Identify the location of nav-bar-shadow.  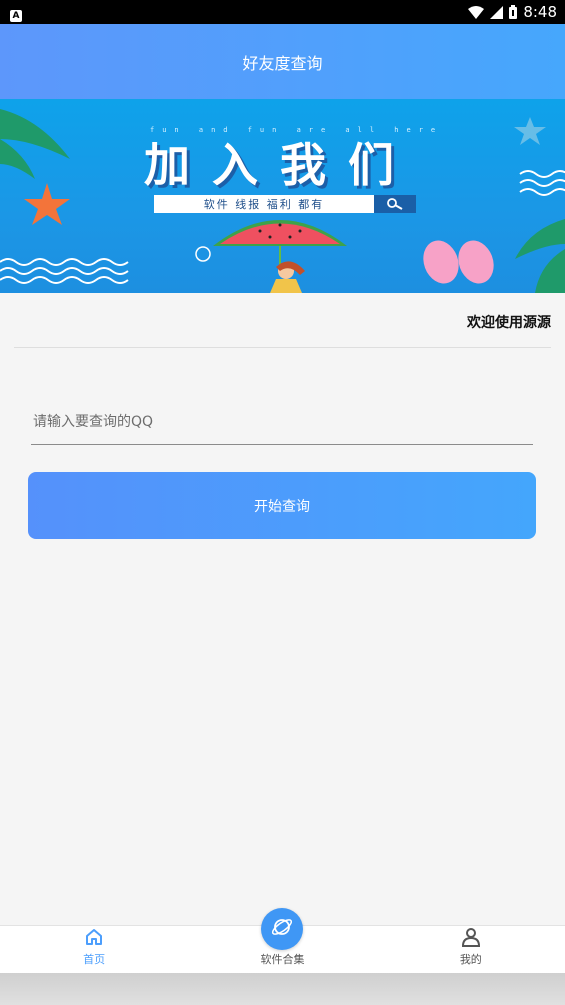
(282, 989).